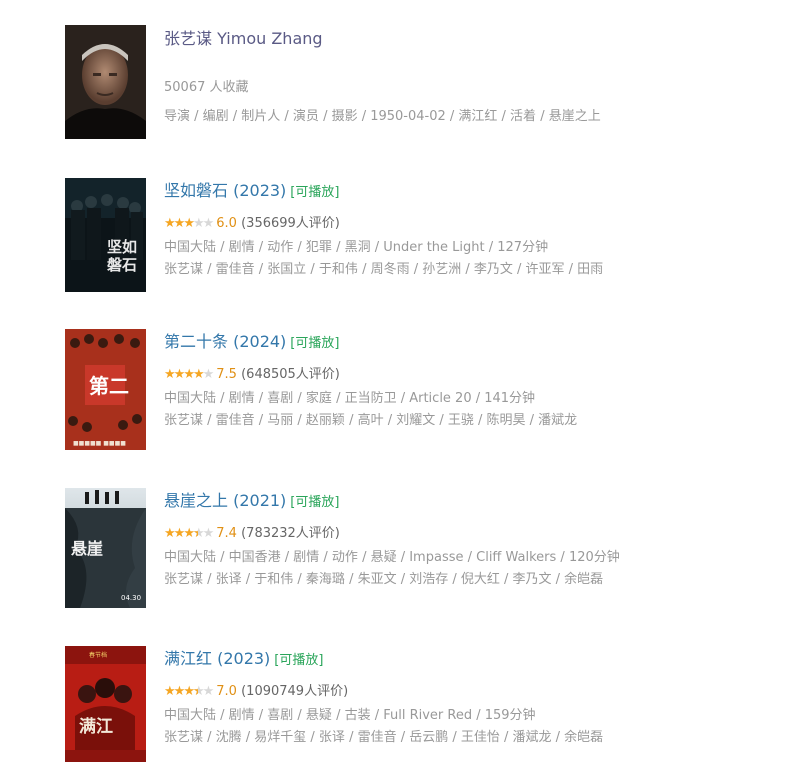  I want to click on rating-votes: (1090749人评价), so click(295, 691).